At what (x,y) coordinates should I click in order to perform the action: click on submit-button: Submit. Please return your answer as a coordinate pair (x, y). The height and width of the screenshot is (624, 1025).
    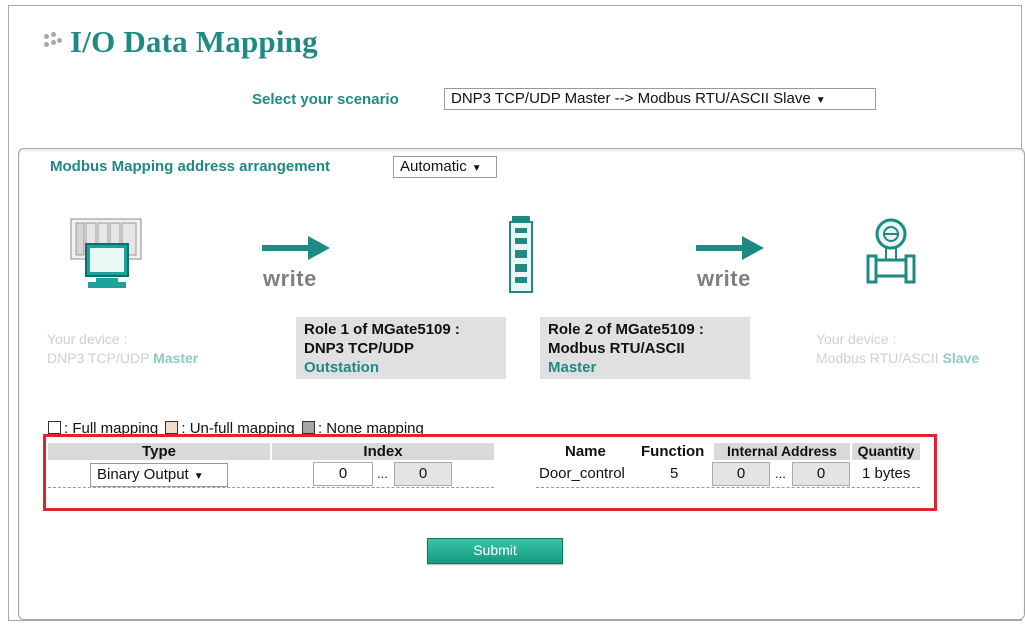
    Looking at the image, I should click on (495, 551).